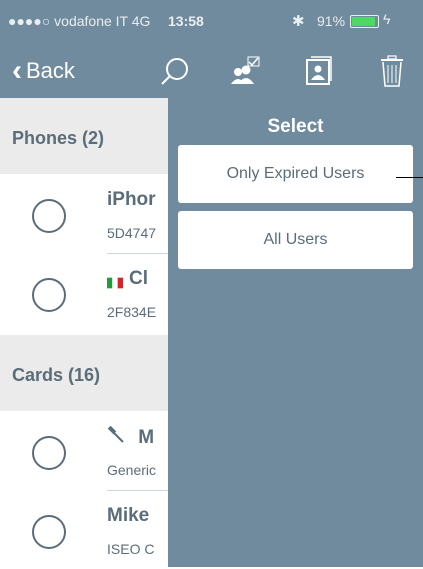 The width and height of the screenshot is (423, 569). I want to click on item-title: iPhor, so click(131, 199).